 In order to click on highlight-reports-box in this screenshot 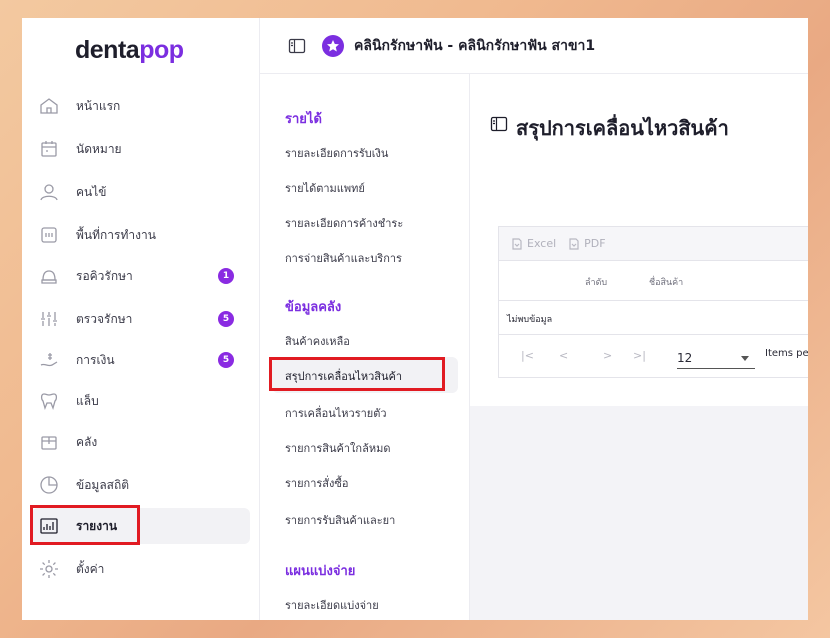, I will do `click(85, 525)`.